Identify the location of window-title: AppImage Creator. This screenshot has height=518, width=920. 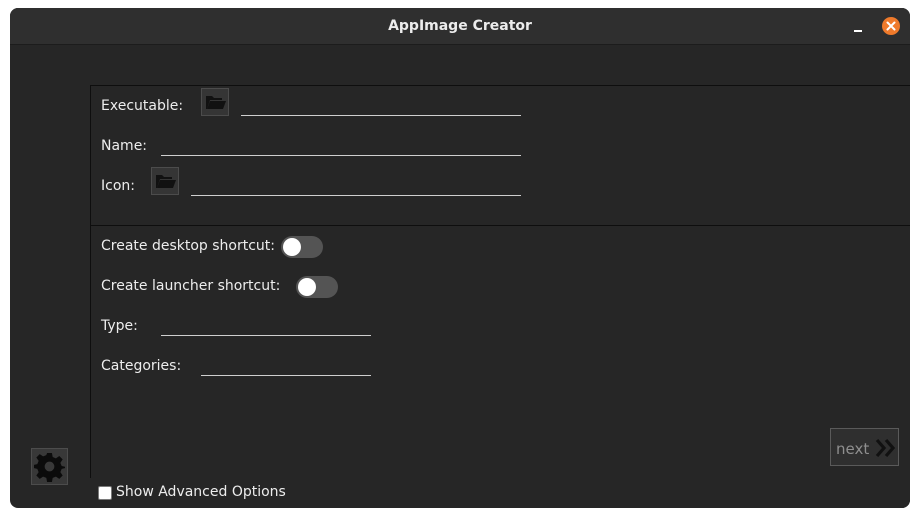
(460, 26).